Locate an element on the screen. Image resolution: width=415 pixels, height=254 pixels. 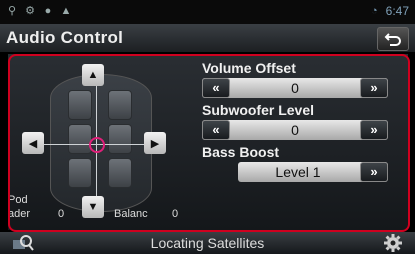
subwoofer-level-value: 0 is located at coordinates (295, 130).